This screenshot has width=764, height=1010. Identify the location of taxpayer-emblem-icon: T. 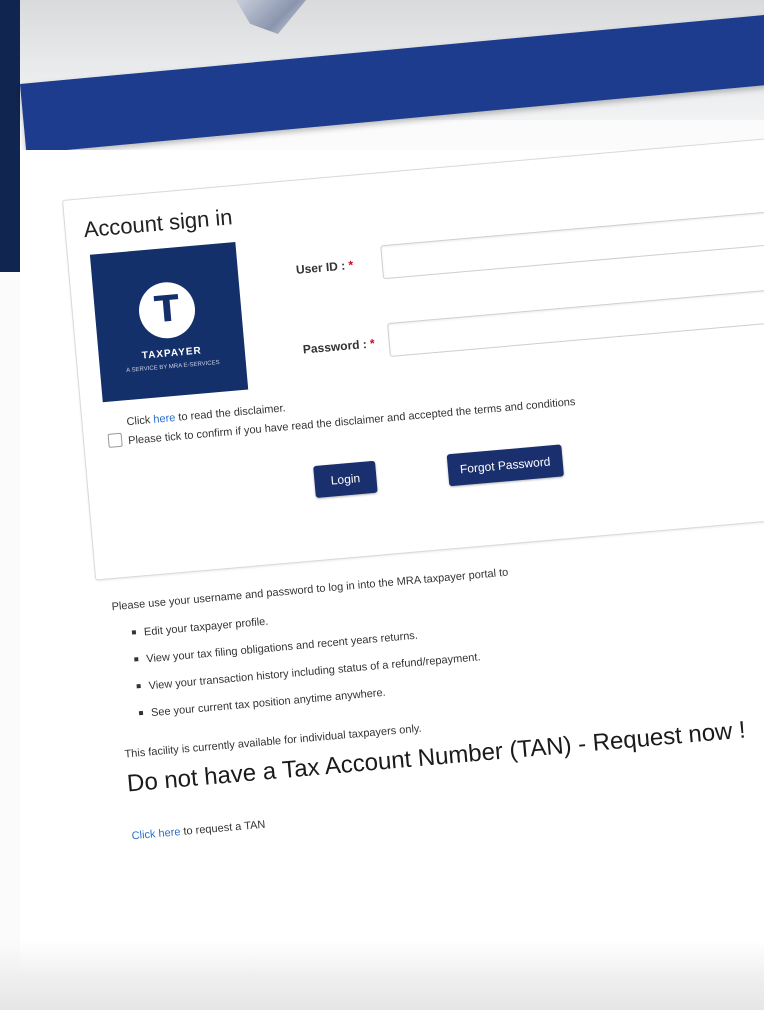
(167, 310).